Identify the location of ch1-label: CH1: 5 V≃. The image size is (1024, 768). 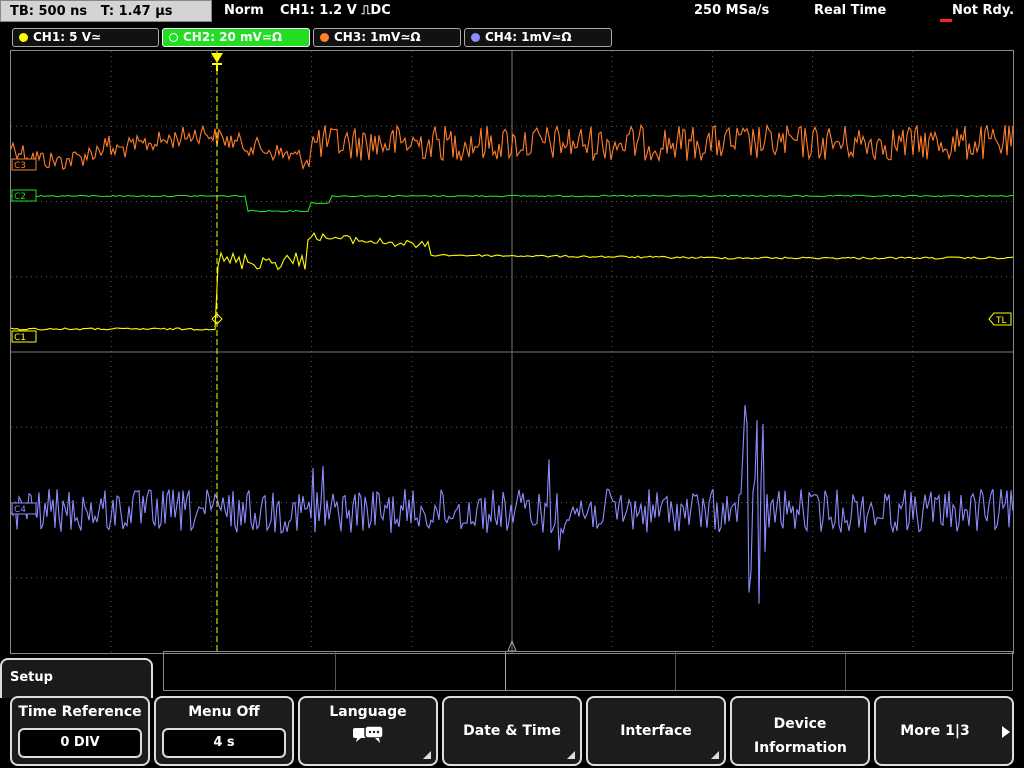
(67, 37).